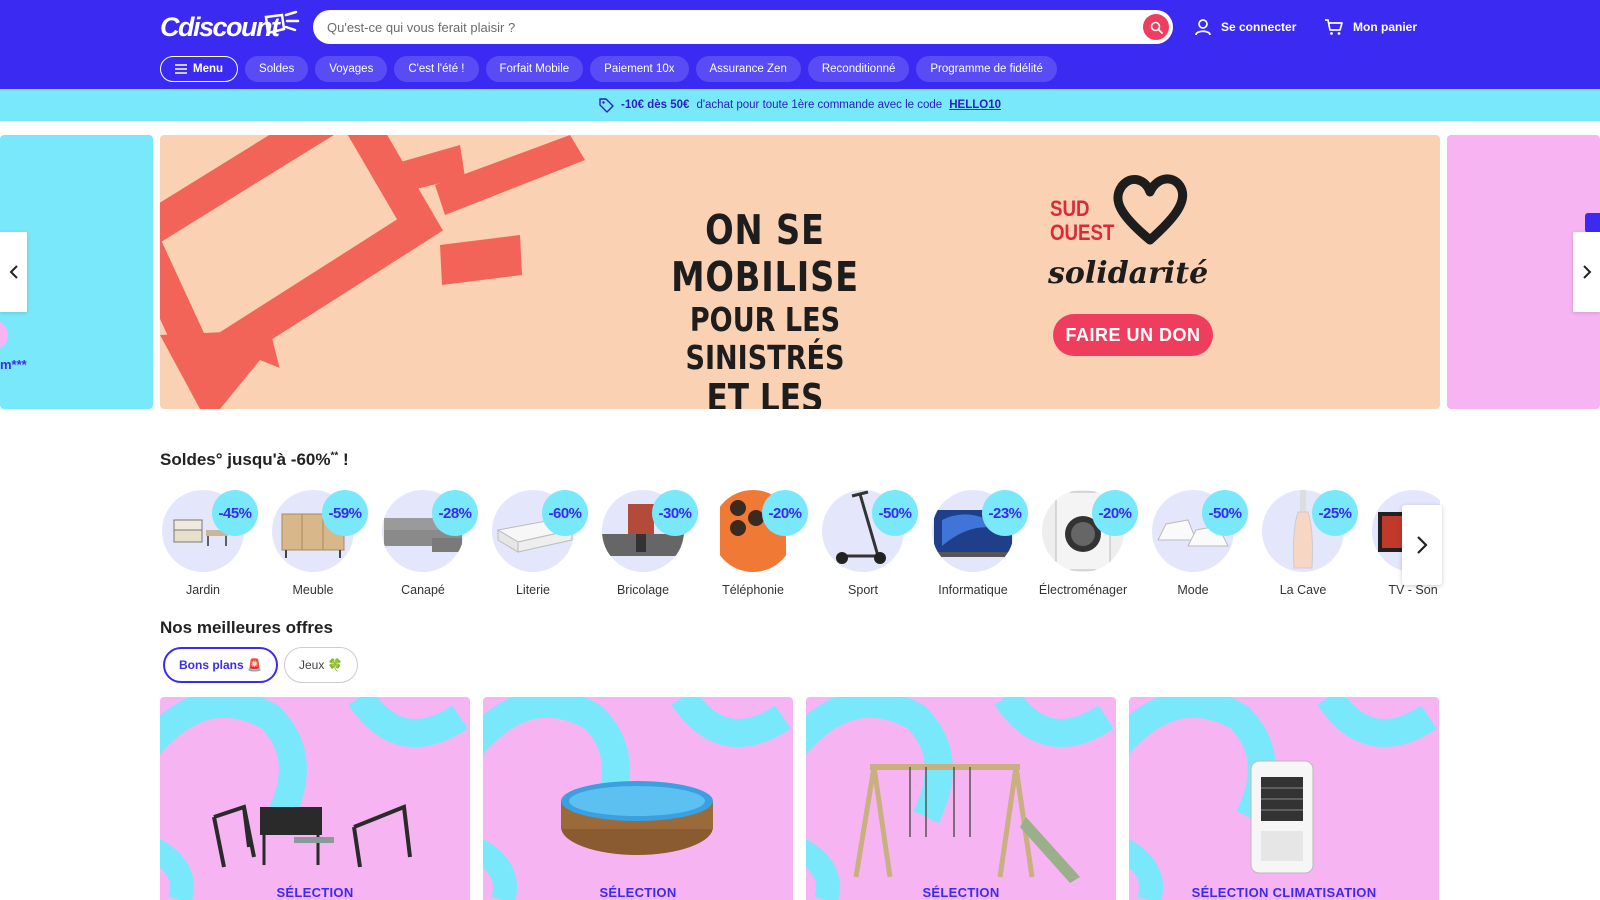 This screenshot has width=1600, height=900. I want to click on discount-badge: -28%, so click(455, 513).